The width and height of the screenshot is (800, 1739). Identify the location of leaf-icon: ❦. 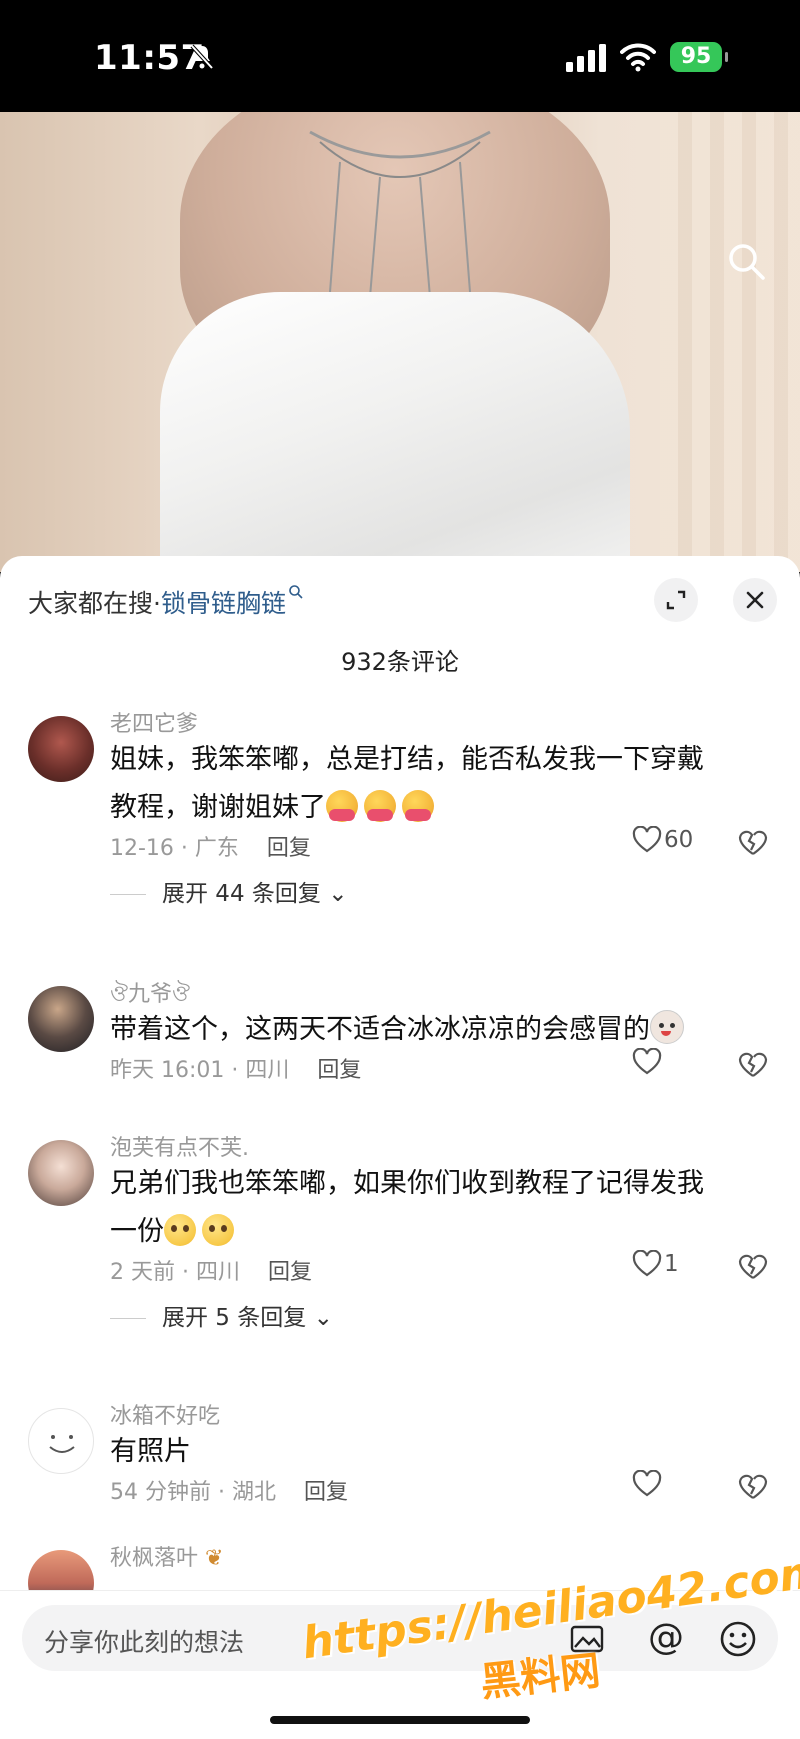
(214, 1558).